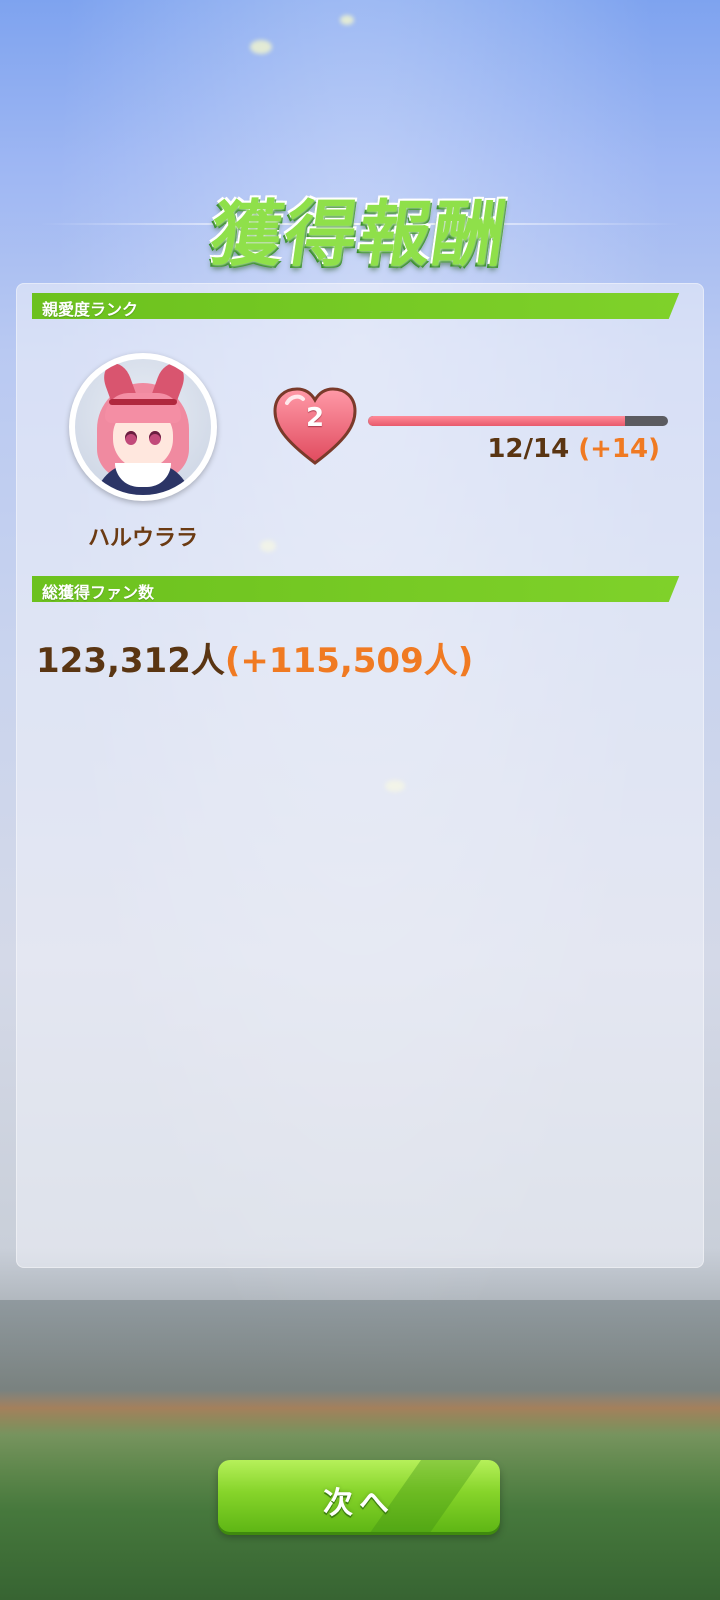  Describe the element at coordinates (90, 309) in the screenshot. I see `affinity-section-label: 親愛度ランク` at that location.